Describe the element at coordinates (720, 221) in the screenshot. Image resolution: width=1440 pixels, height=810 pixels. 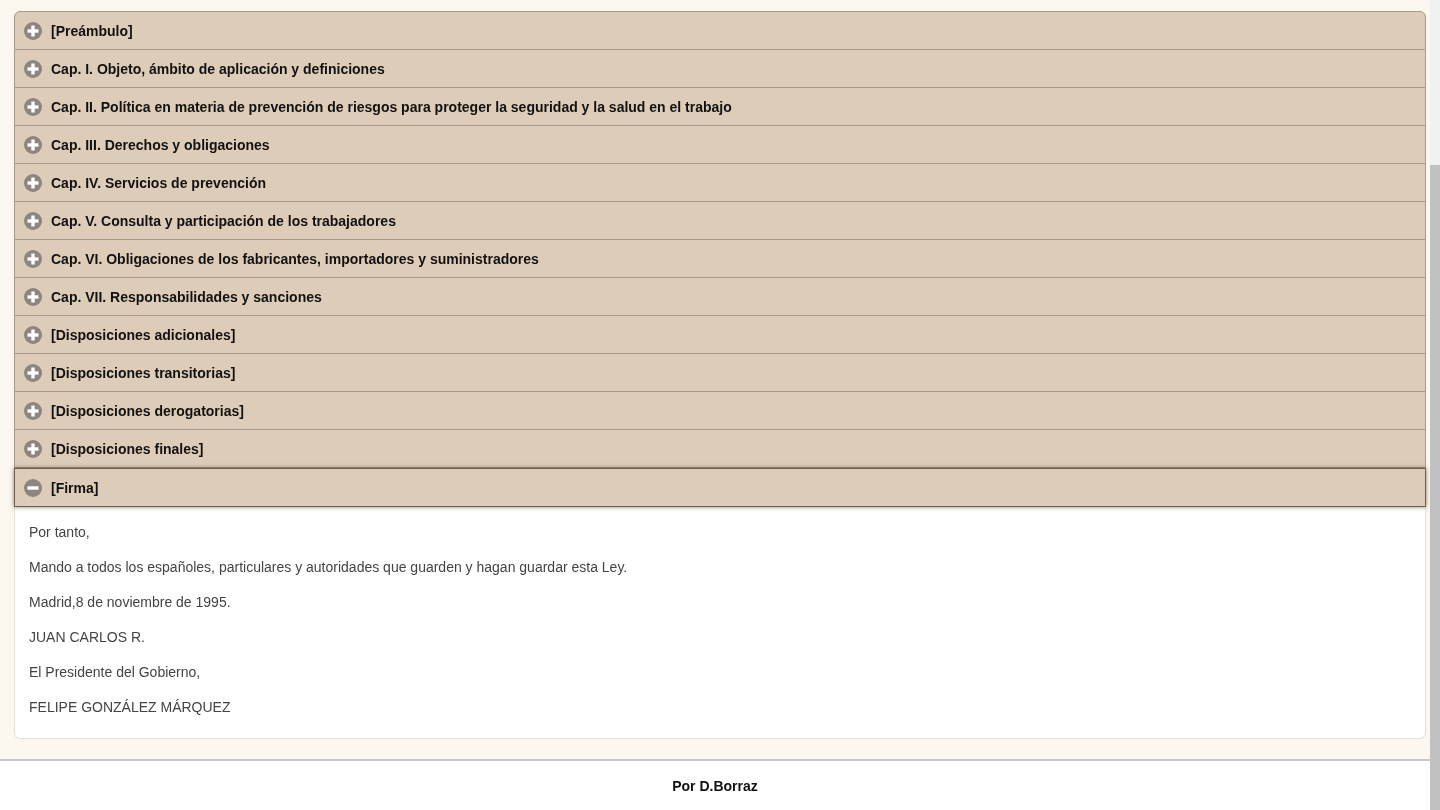
I see `accordion-header: Cap. V. Consulta y participación de los trabajadores` at that location.